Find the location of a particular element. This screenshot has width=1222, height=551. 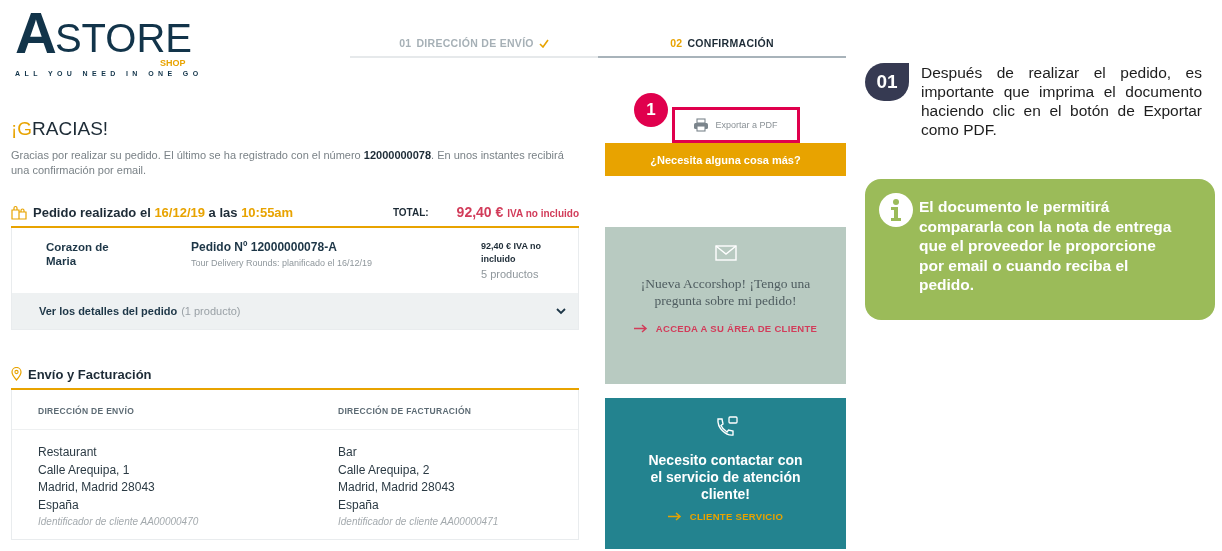

order-heading: Pedido realizado el 16/12/19 a las 10:55am is located at coordinates (163, 212).